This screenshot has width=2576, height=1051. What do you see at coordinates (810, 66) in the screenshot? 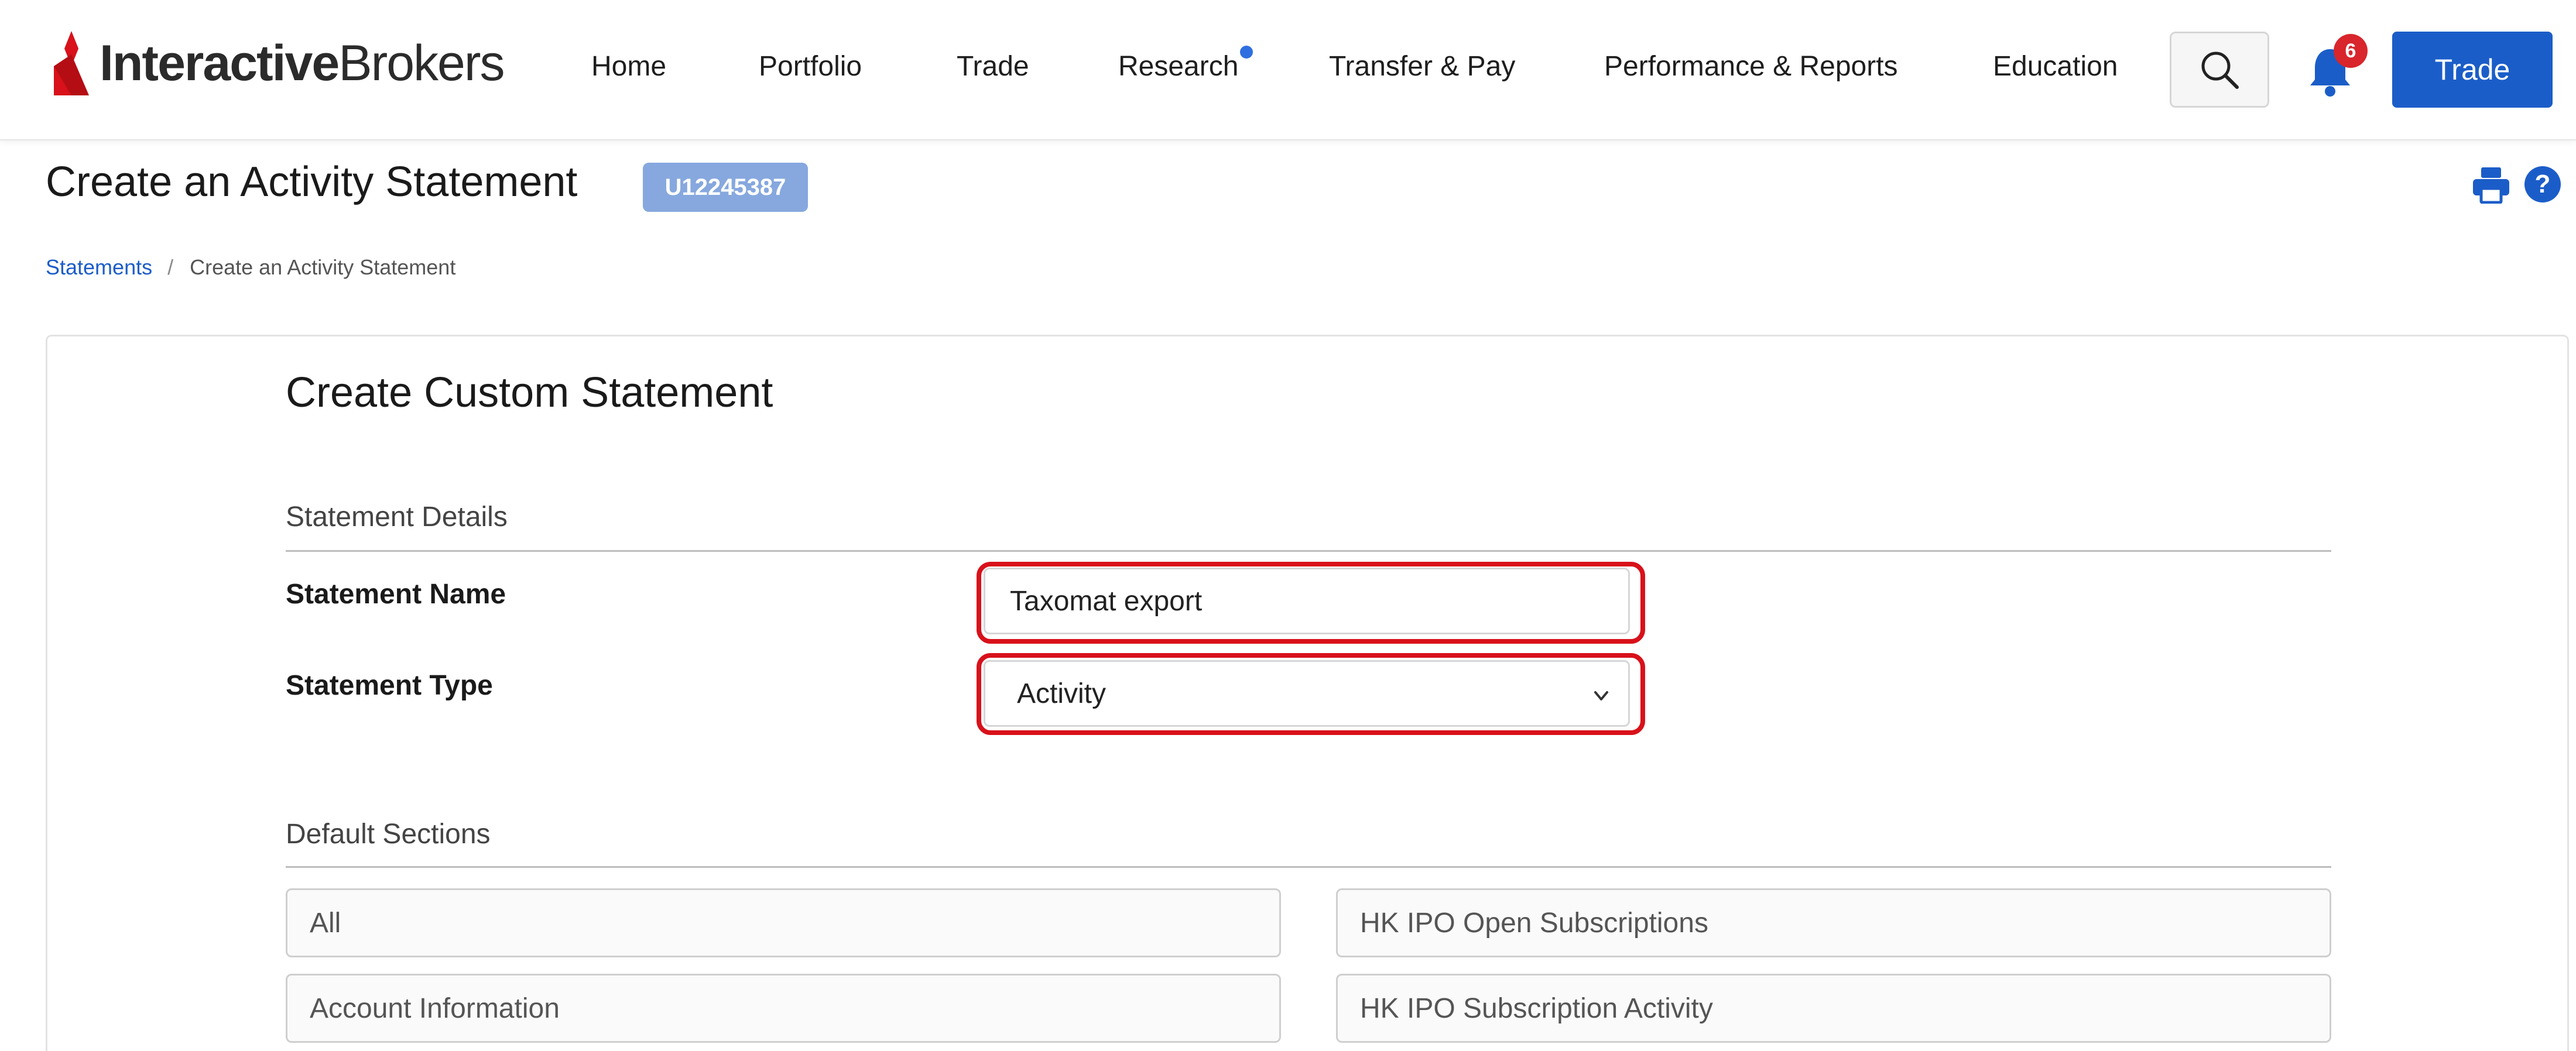
I see `nav-portfolio: Portfolio` at bounding box center [810, 66].